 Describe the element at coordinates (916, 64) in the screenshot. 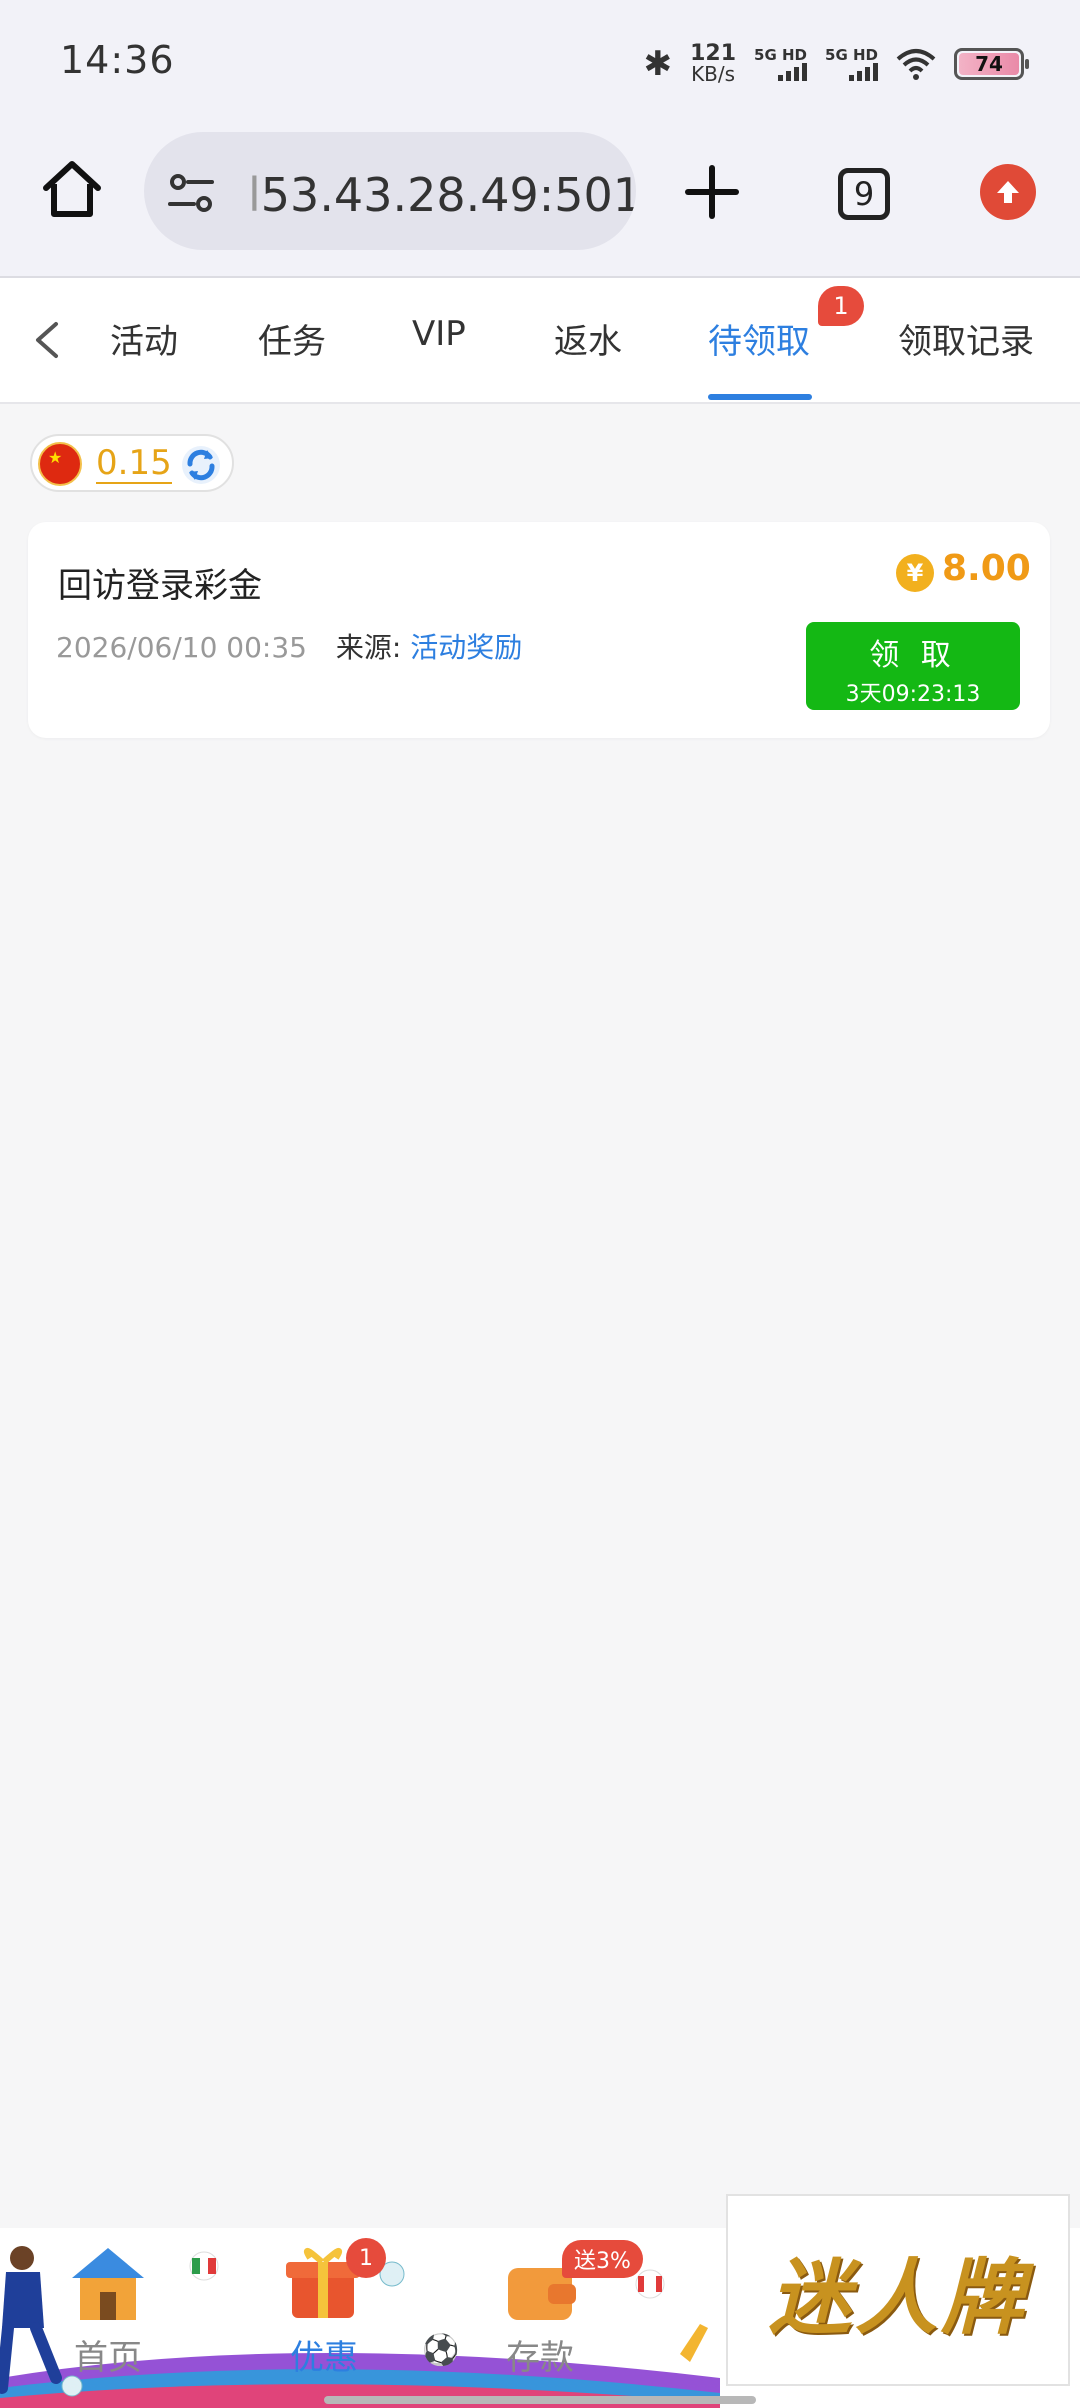

I see `wifi-icon` at that location.